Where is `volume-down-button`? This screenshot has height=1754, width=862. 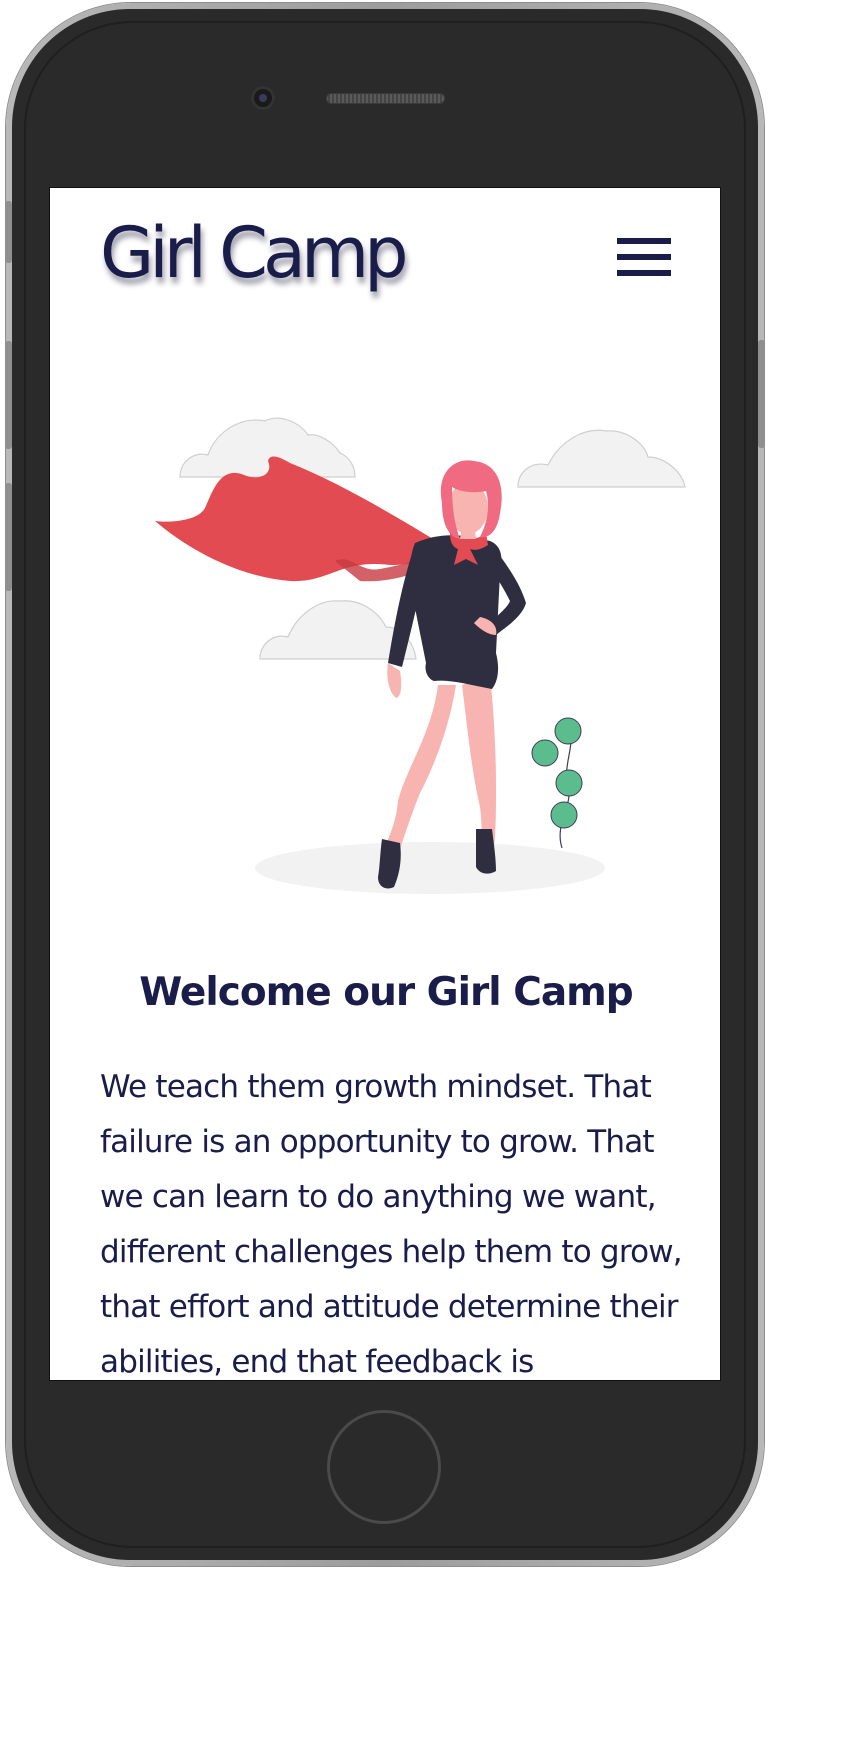
volume-down-button is located at coordinates (8, 537).